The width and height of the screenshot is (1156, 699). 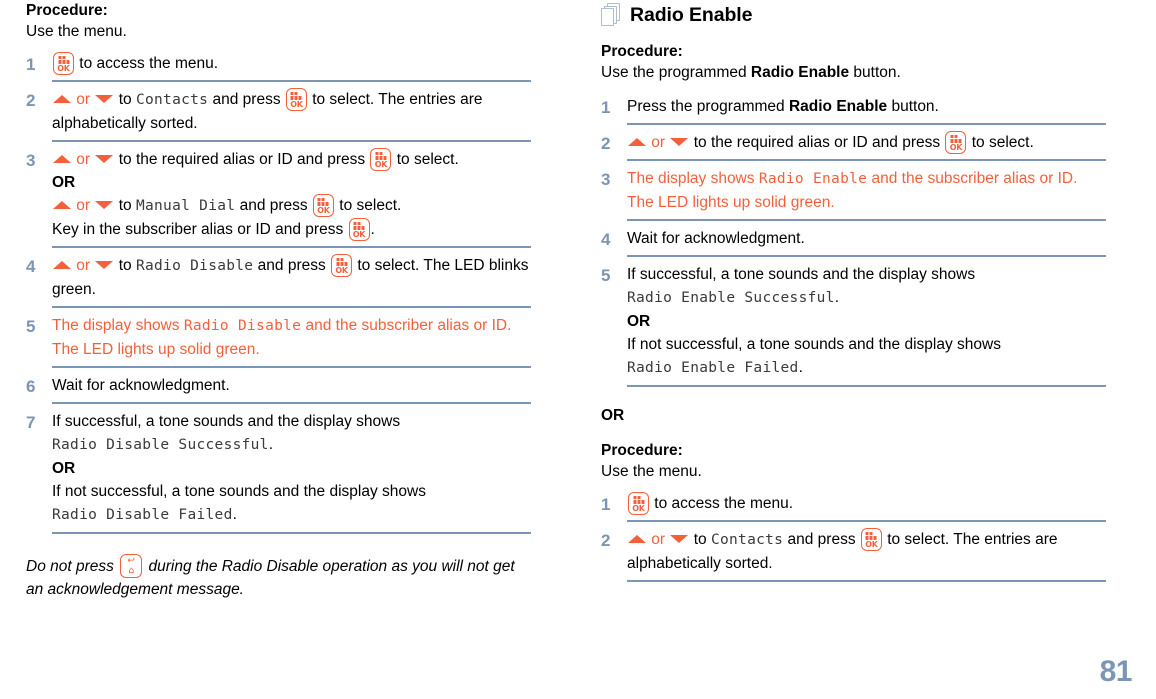 I want to click on procedure-intro-2: Use the menu., so click(x=651, y=471).